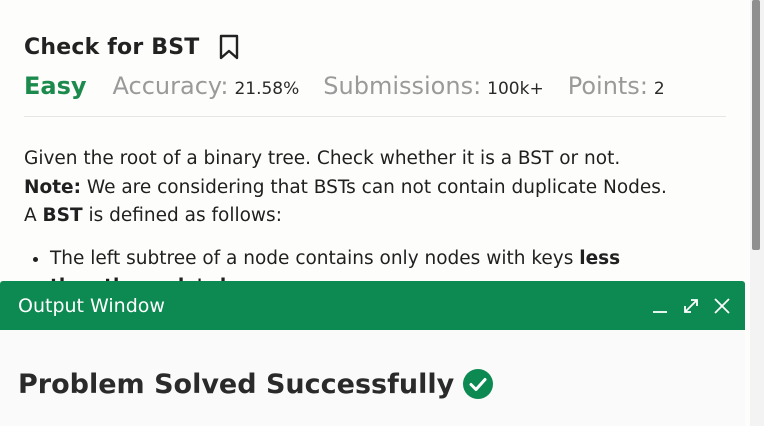 The width and height of the screenshot is (764, 426). Describe the element at coordinates (515, 89) in the screenshot. I see `submissions-value: 100k+` at that location.